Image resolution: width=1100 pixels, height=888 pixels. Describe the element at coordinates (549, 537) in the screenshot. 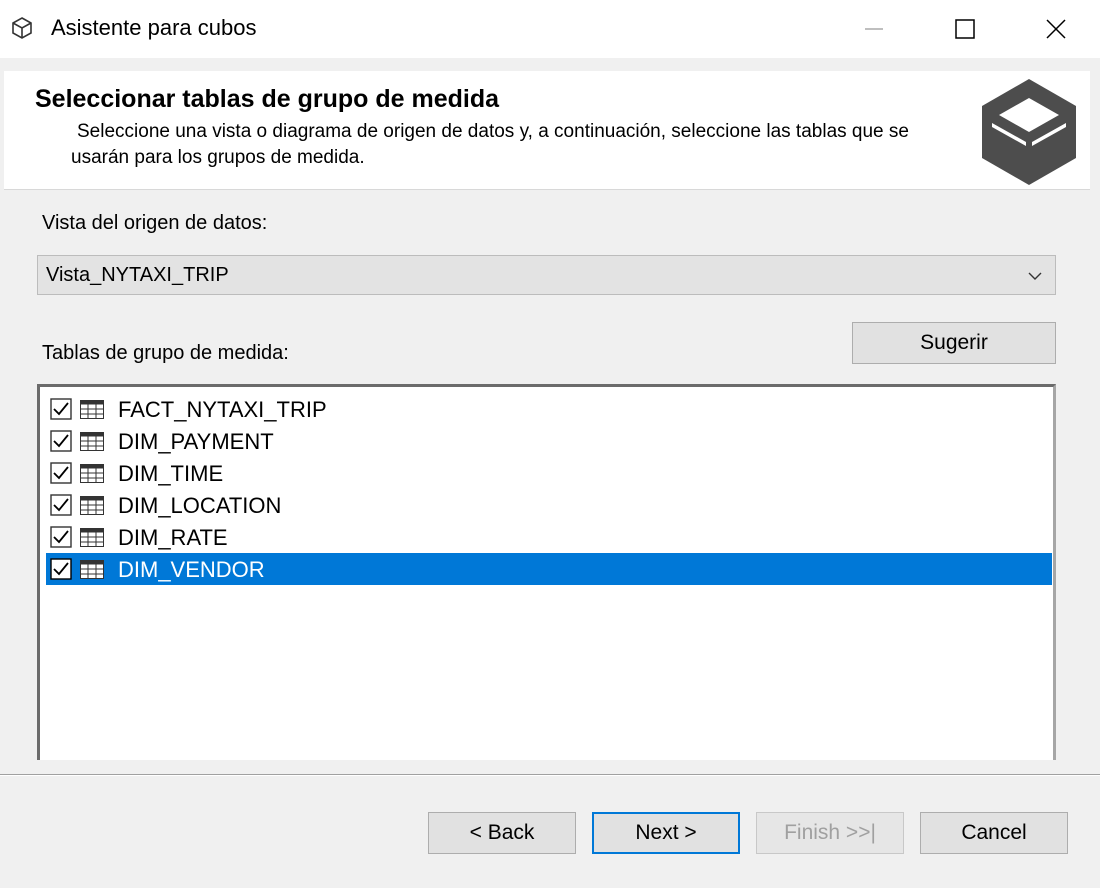

I see `list-item: DIM_RATE` at that location.